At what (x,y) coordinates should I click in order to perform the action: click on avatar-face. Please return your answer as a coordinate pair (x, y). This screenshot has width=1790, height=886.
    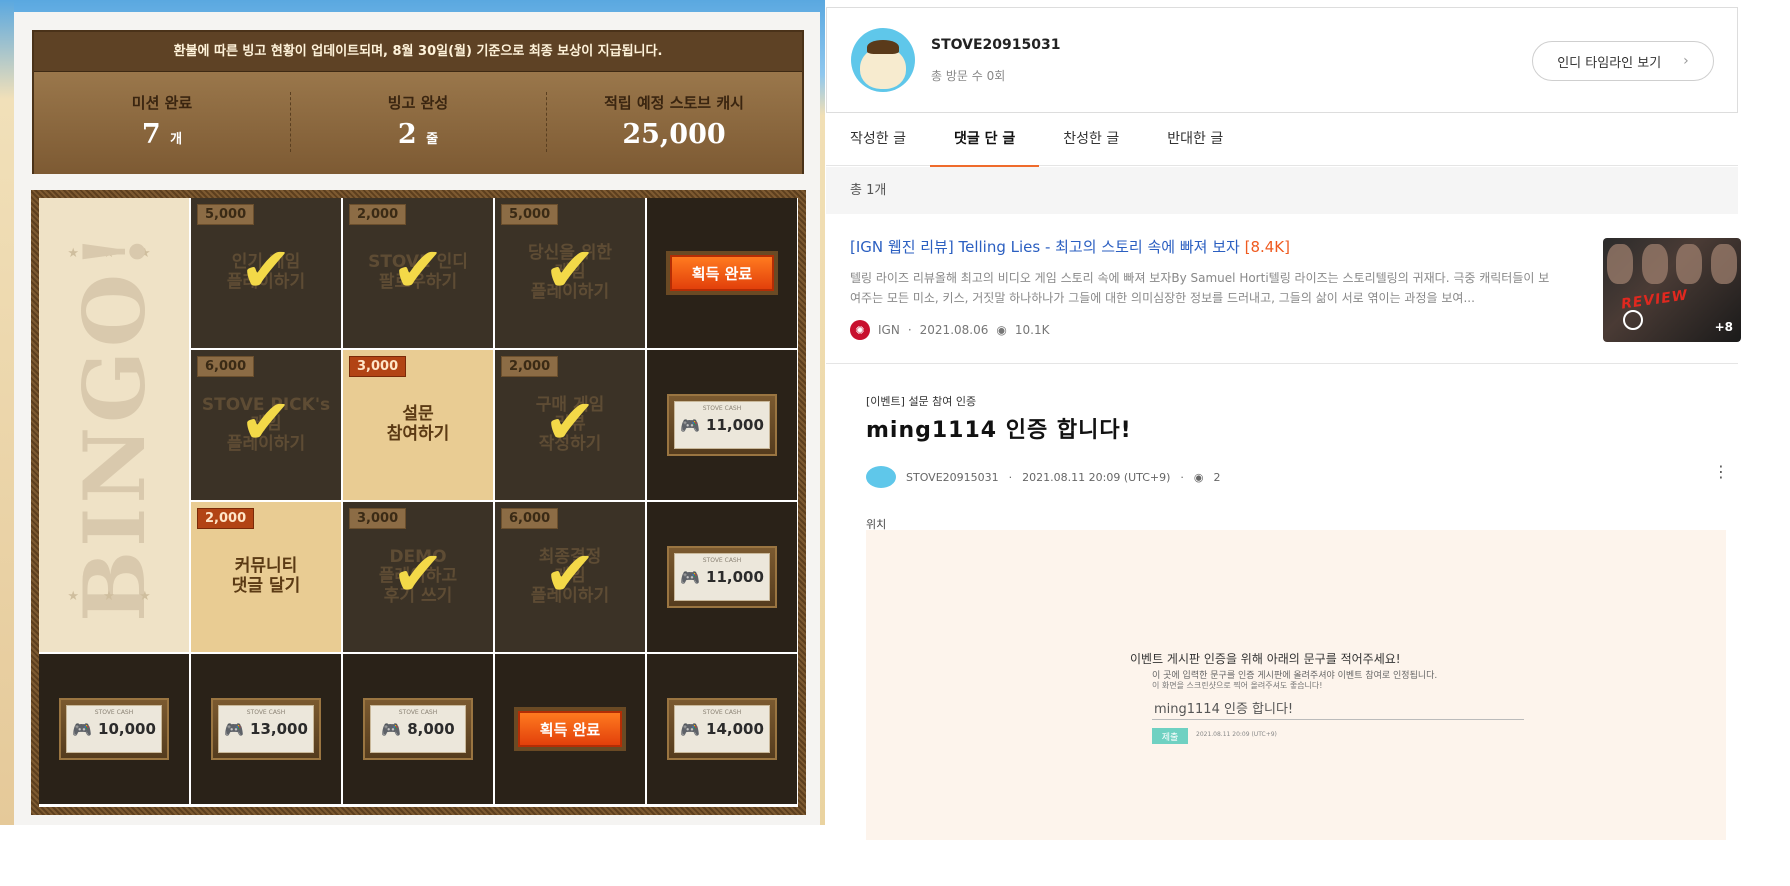
    Looking at the image, I should click on (883, 64).